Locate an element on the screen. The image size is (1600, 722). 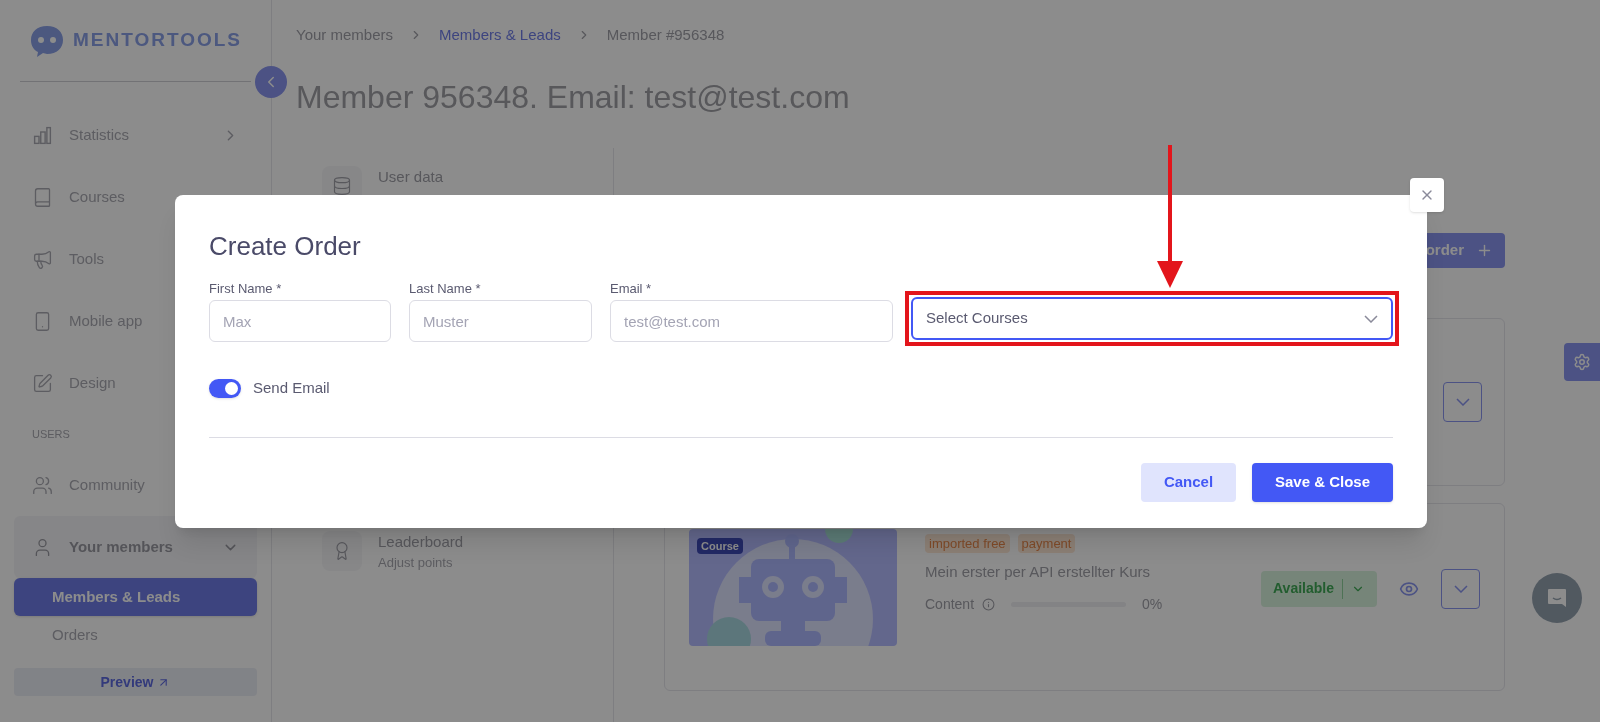
save-close-button: Save & Close is located at coordinates (1322, 482).